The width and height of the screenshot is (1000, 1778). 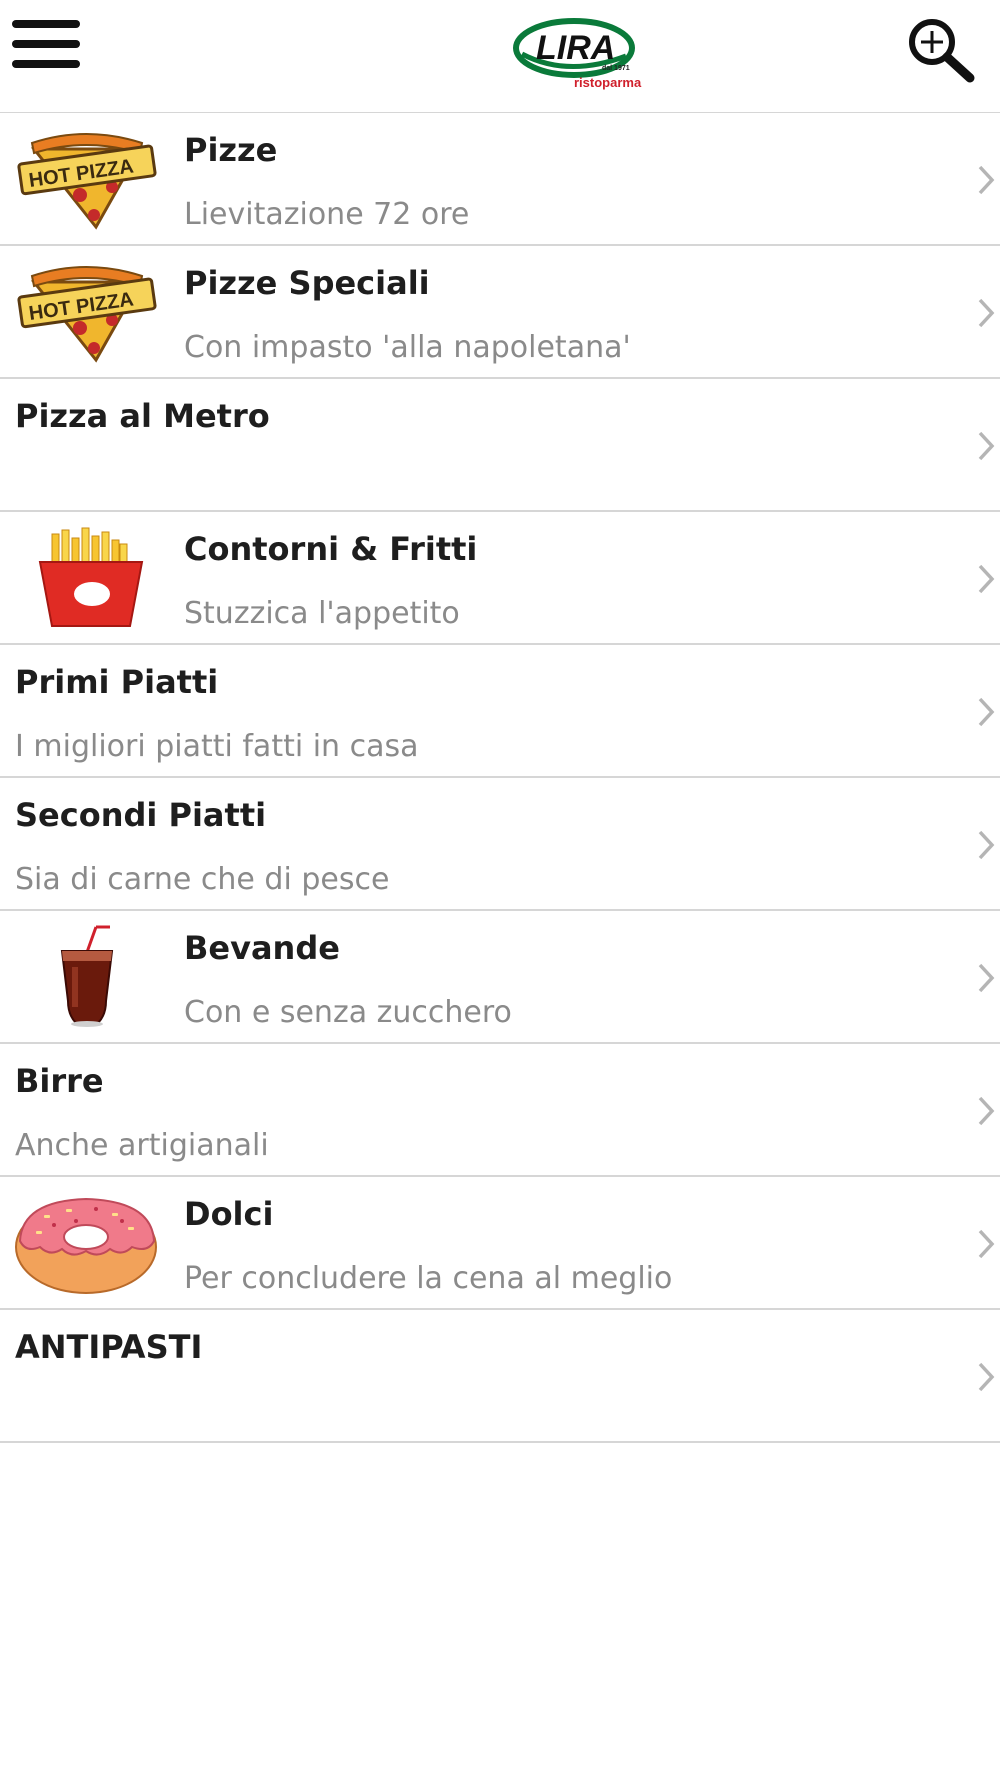 What do you see at coordinates (142, 416) in the screenshot?
I see `category-title: Pizza al Metro` at bounding box center [142, 416].